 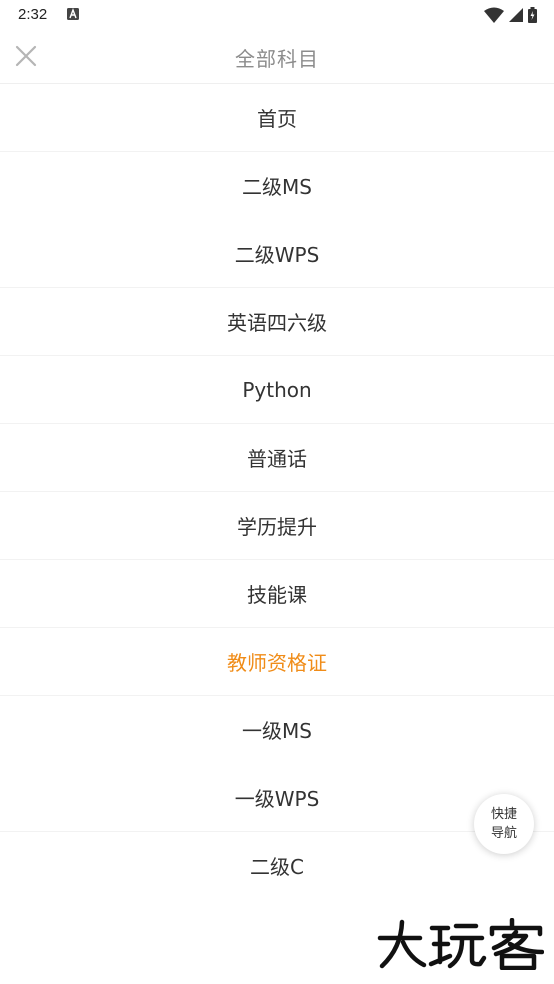 I want to click on subject-item-cet: 英语四六级, so click(x=277, y=322).